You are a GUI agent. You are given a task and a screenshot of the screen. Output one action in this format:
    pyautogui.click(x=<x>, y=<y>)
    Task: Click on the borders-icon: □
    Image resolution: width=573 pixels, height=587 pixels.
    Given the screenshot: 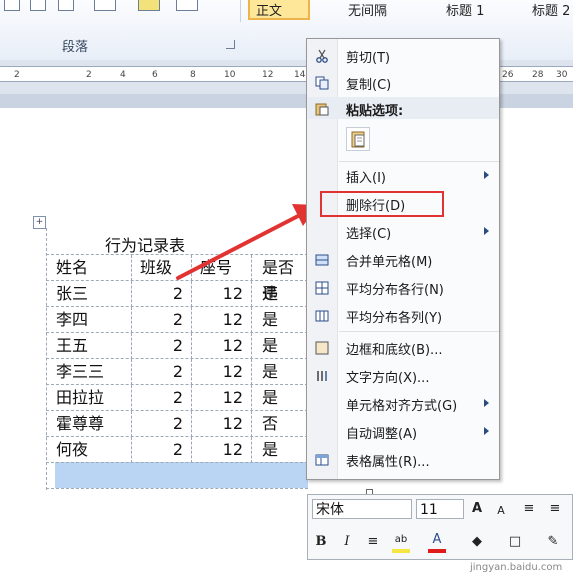 What is the action you would take?
    pyautogui.click(x=515, y=542)
    